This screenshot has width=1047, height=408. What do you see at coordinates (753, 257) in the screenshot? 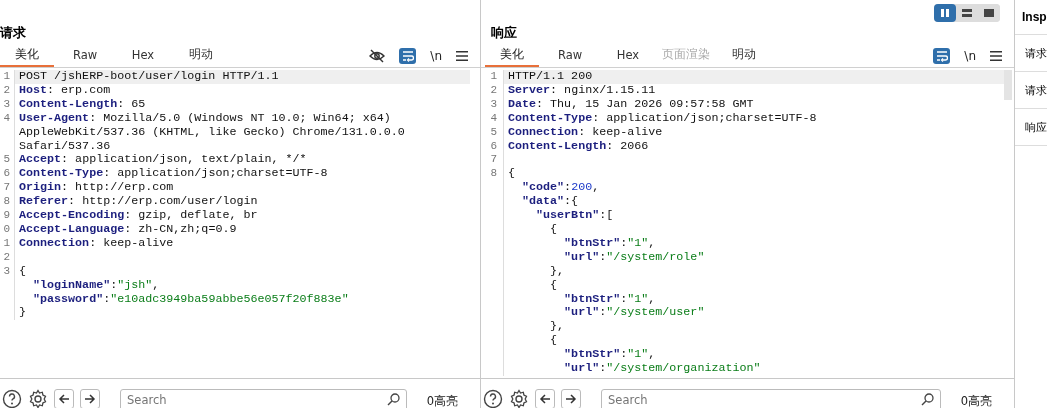
I see `code-line: "url":"/system/role"` at bounding box center [753, 257].